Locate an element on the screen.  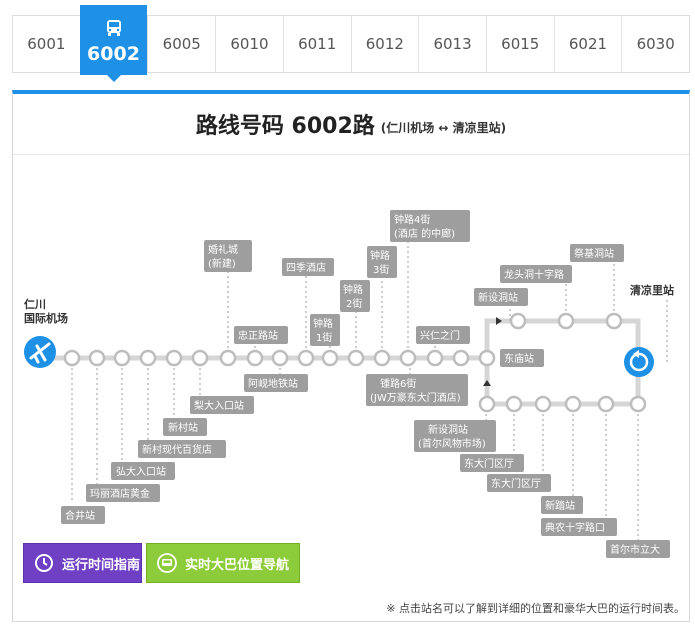
station-label-s16: 兴仁之门 is located at coordinates (443, 335).